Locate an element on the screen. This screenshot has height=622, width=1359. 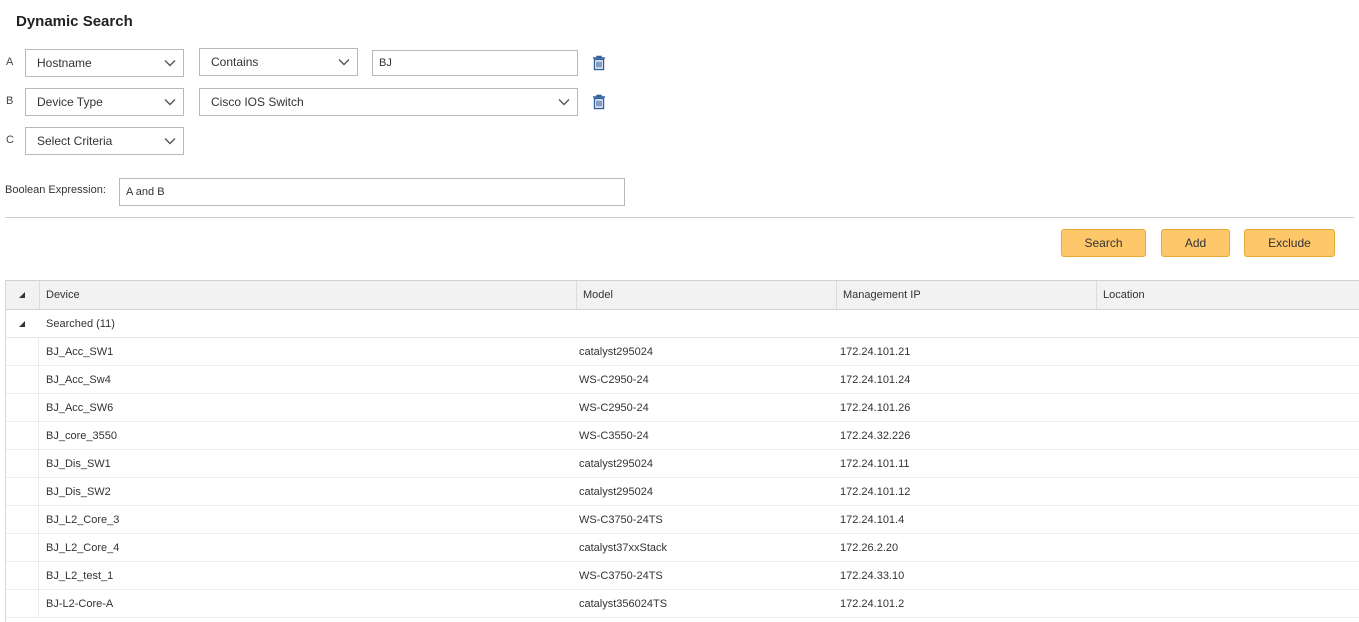
criteria-c-field-select: Select Criteria is located at coordinates (104, 141).